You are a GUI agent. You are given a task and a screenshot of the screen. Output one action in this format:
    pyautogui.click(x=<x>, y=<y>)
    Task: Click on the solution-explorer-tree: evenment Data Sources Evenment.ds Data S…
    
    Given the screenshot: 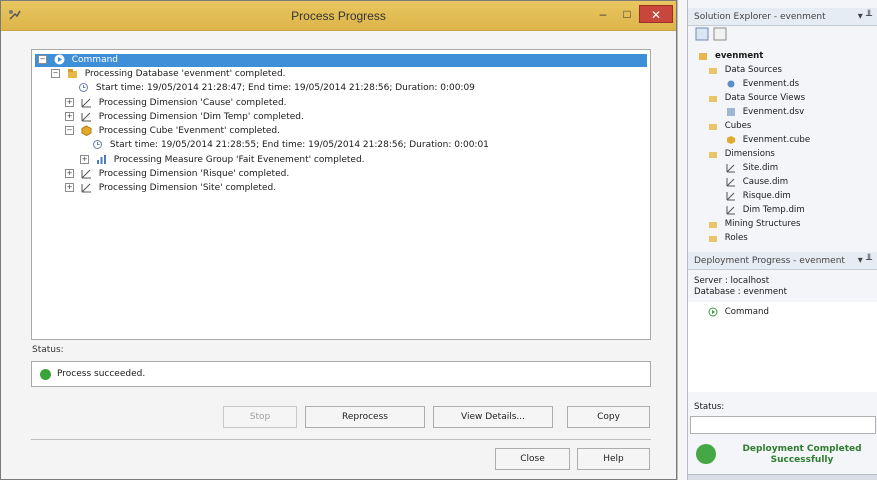 What is the action you would take?
    pyautogui.click(x=784, y=148)
    